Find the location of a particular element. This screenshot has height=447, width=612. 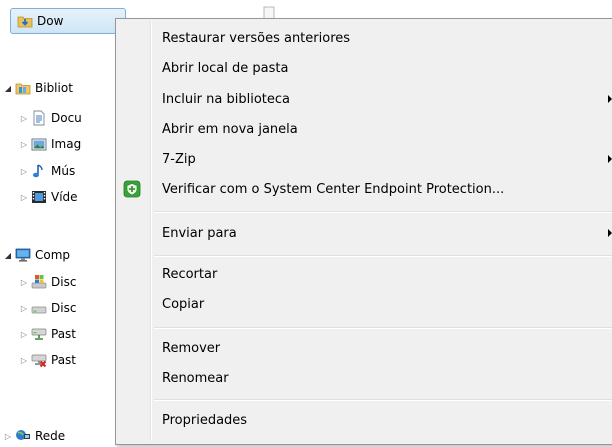

menu-item-send-to: Enviar para is located at coordinates (365, 233).